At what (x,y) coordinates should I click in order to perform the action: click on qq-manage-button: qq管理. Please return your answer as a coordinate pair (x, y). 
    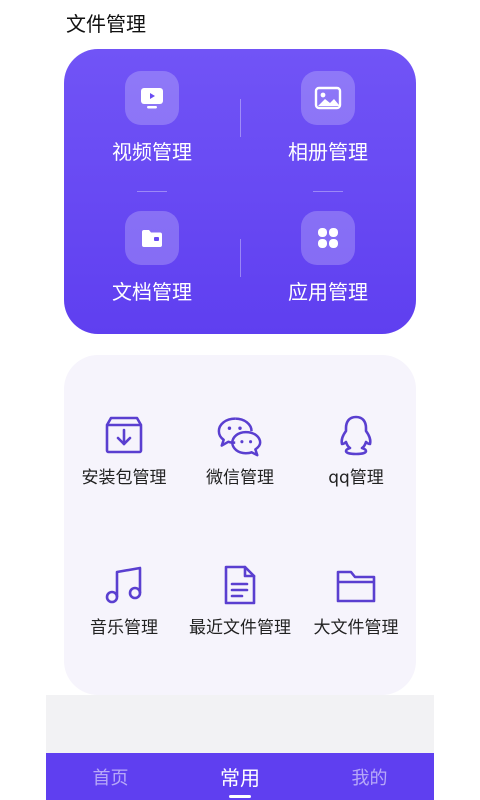
    Looking at the image, I should click on (356, 450).